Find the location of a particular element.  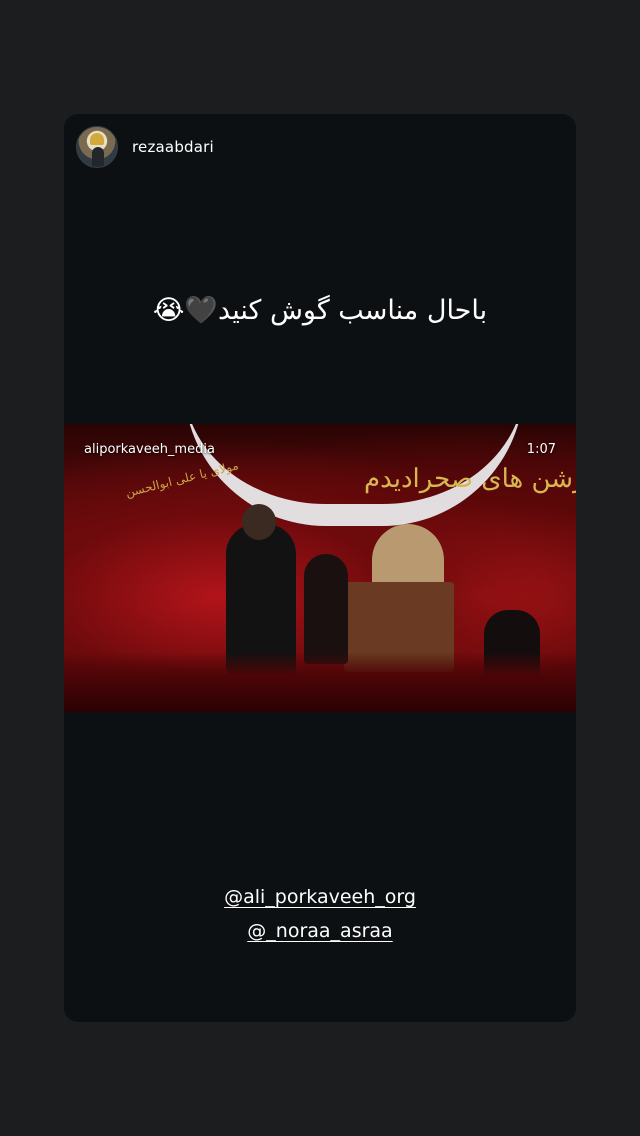

mention-link: @_noraa_asraa is located at coordinates (319, 931).